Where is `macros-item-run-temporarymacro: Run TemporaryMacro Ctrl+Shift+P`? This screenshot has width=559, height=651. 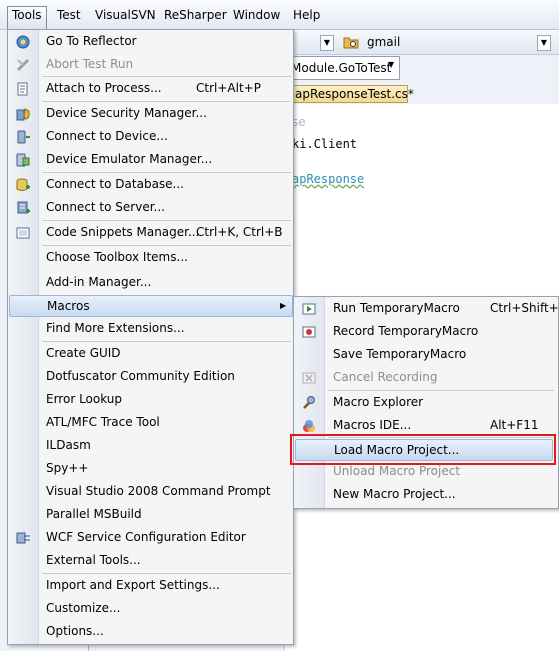 macros-item-run-temporarymacro: Run TemporaryMacro Ctrl+Shift+P is located at coordinates (427, 309).